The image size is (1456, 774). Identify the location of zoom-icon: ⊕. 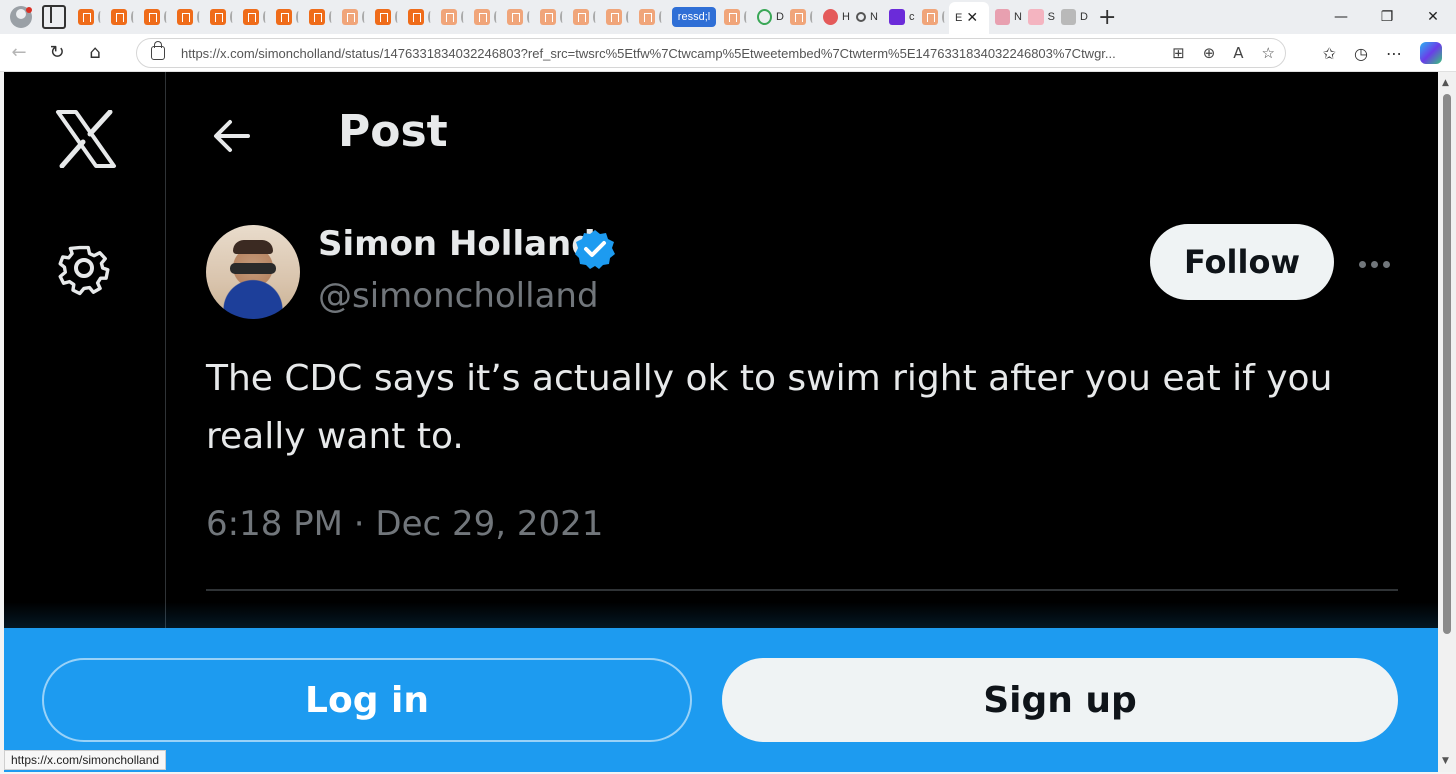
(1209, 53).